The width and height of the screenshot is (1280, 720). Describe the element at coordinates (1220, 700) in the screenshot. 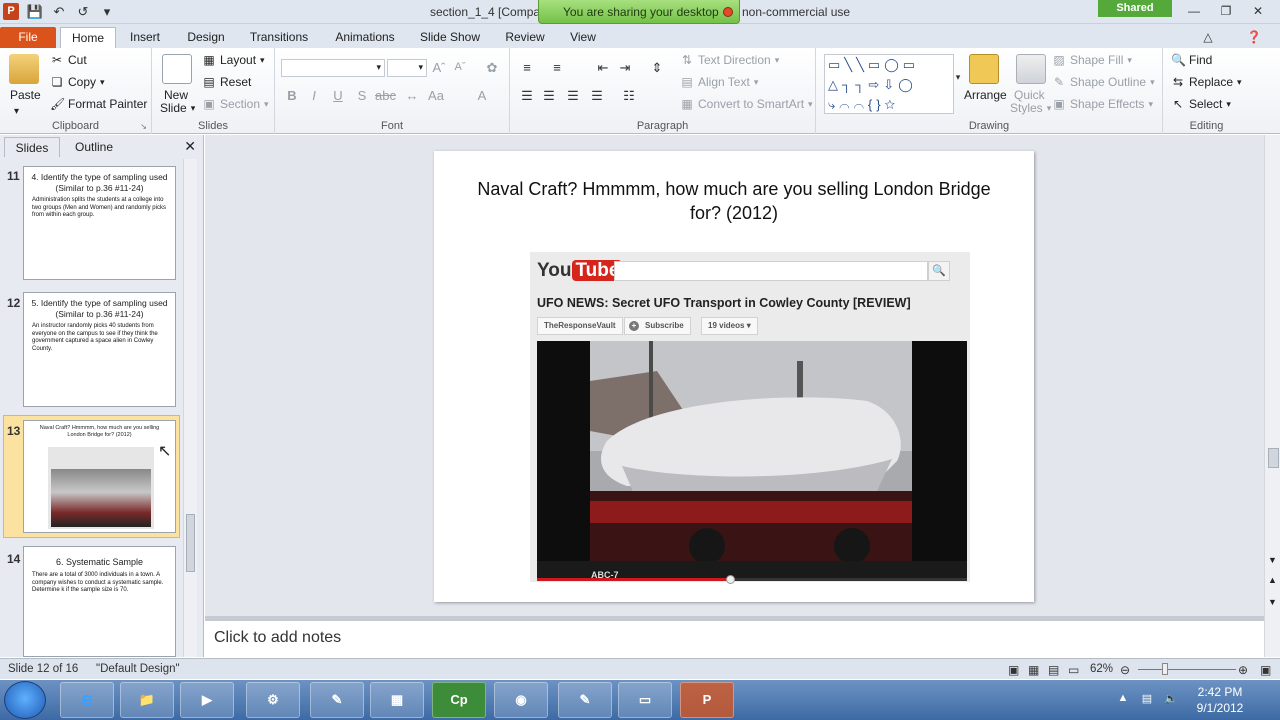

I see `system-clock: 2:42 PM 9/1/2012` at that location.